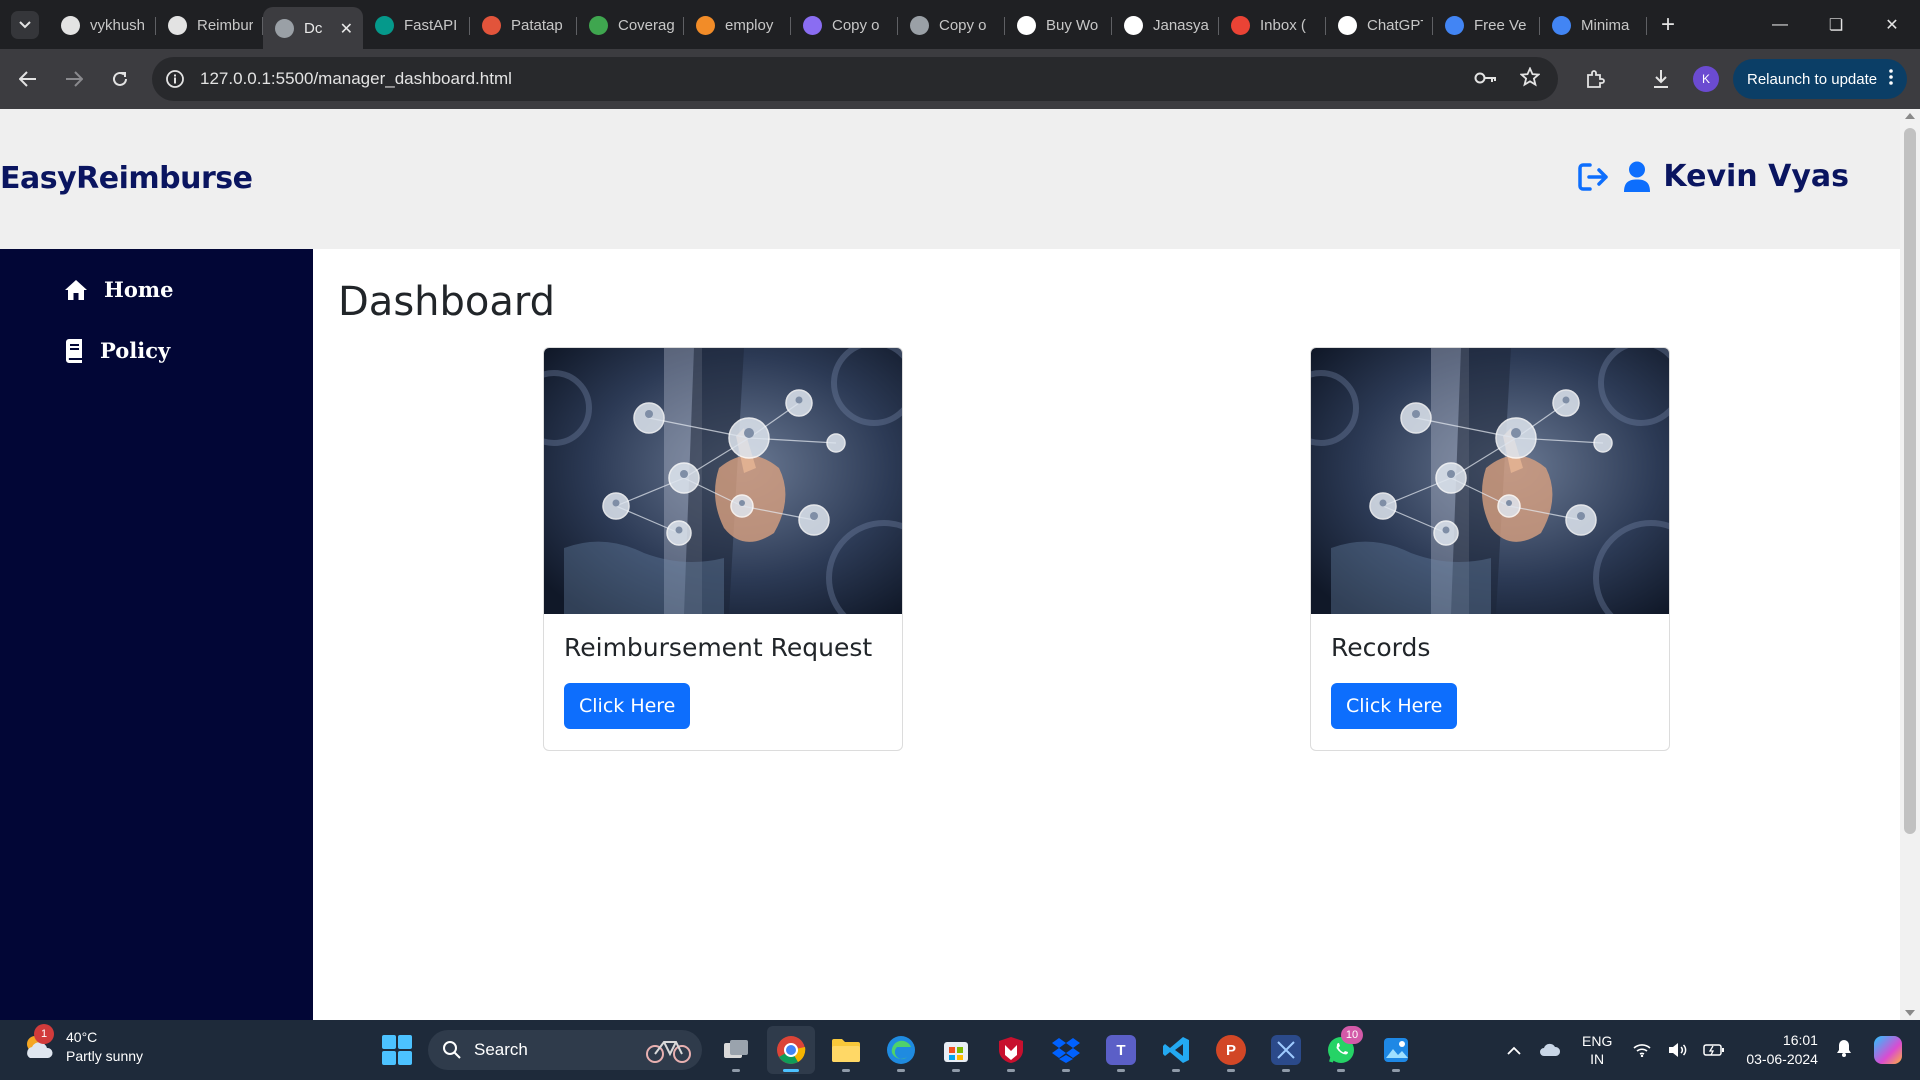 This screenshot has height=1080, width=1920. Describe the element at coordinates (76, 290) in the screenshot. I see `home-icon` at that location.